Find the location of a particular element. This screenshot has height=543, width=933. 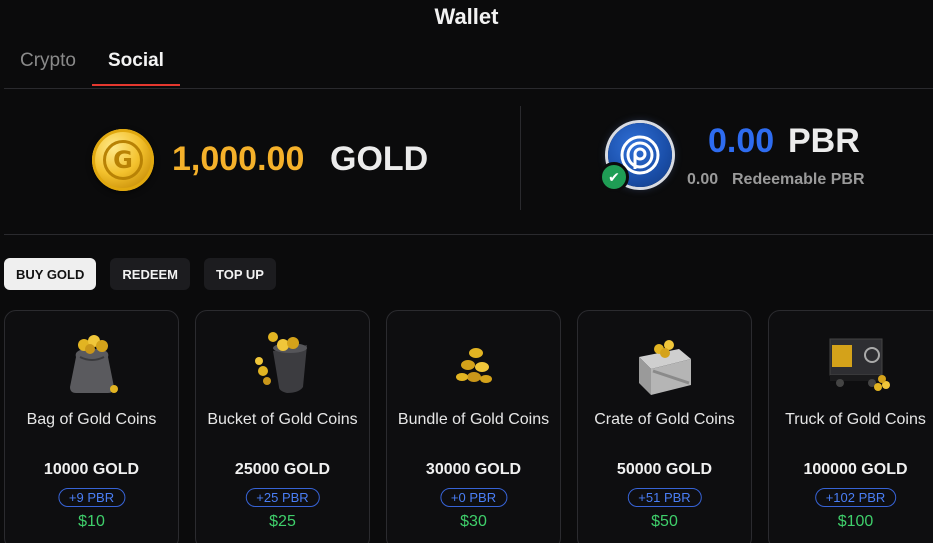

gold-balance-amount: 1,000.00 is located at coordinates (238, 159).